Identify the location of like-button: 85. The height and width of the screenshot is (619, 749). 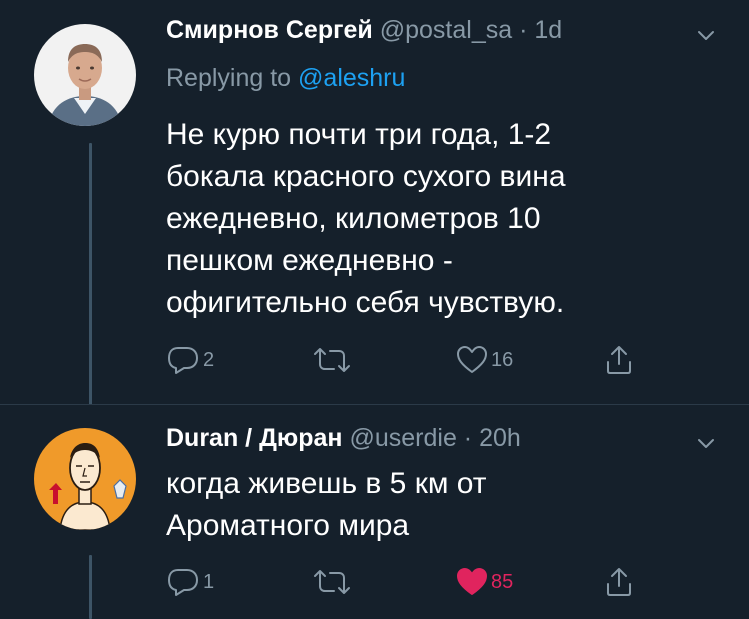
(484, 582).